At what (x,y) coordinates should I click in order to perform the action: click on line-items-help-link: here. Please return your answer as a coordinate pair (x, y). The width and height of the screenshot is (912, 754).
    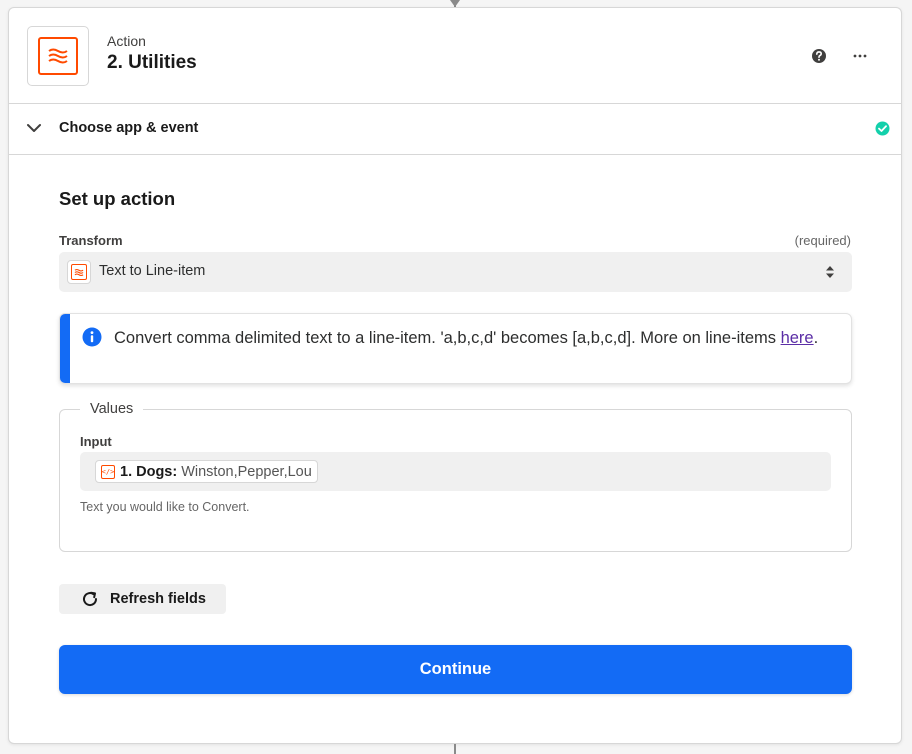
    Looking at the image, I should click on (797, 338).